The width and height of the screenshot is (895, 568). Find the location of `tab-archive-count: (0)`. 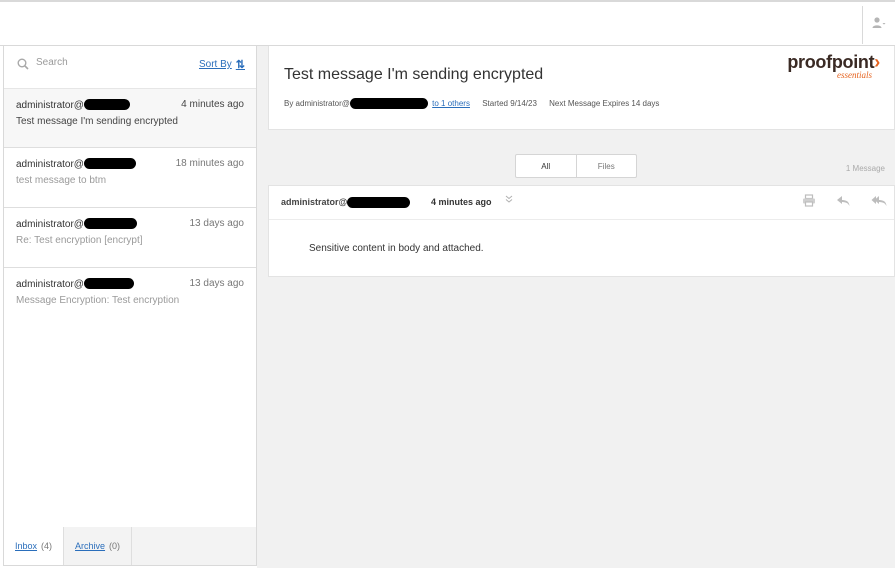

tab-archive-count: (0) is located at coordinates (115, 546).